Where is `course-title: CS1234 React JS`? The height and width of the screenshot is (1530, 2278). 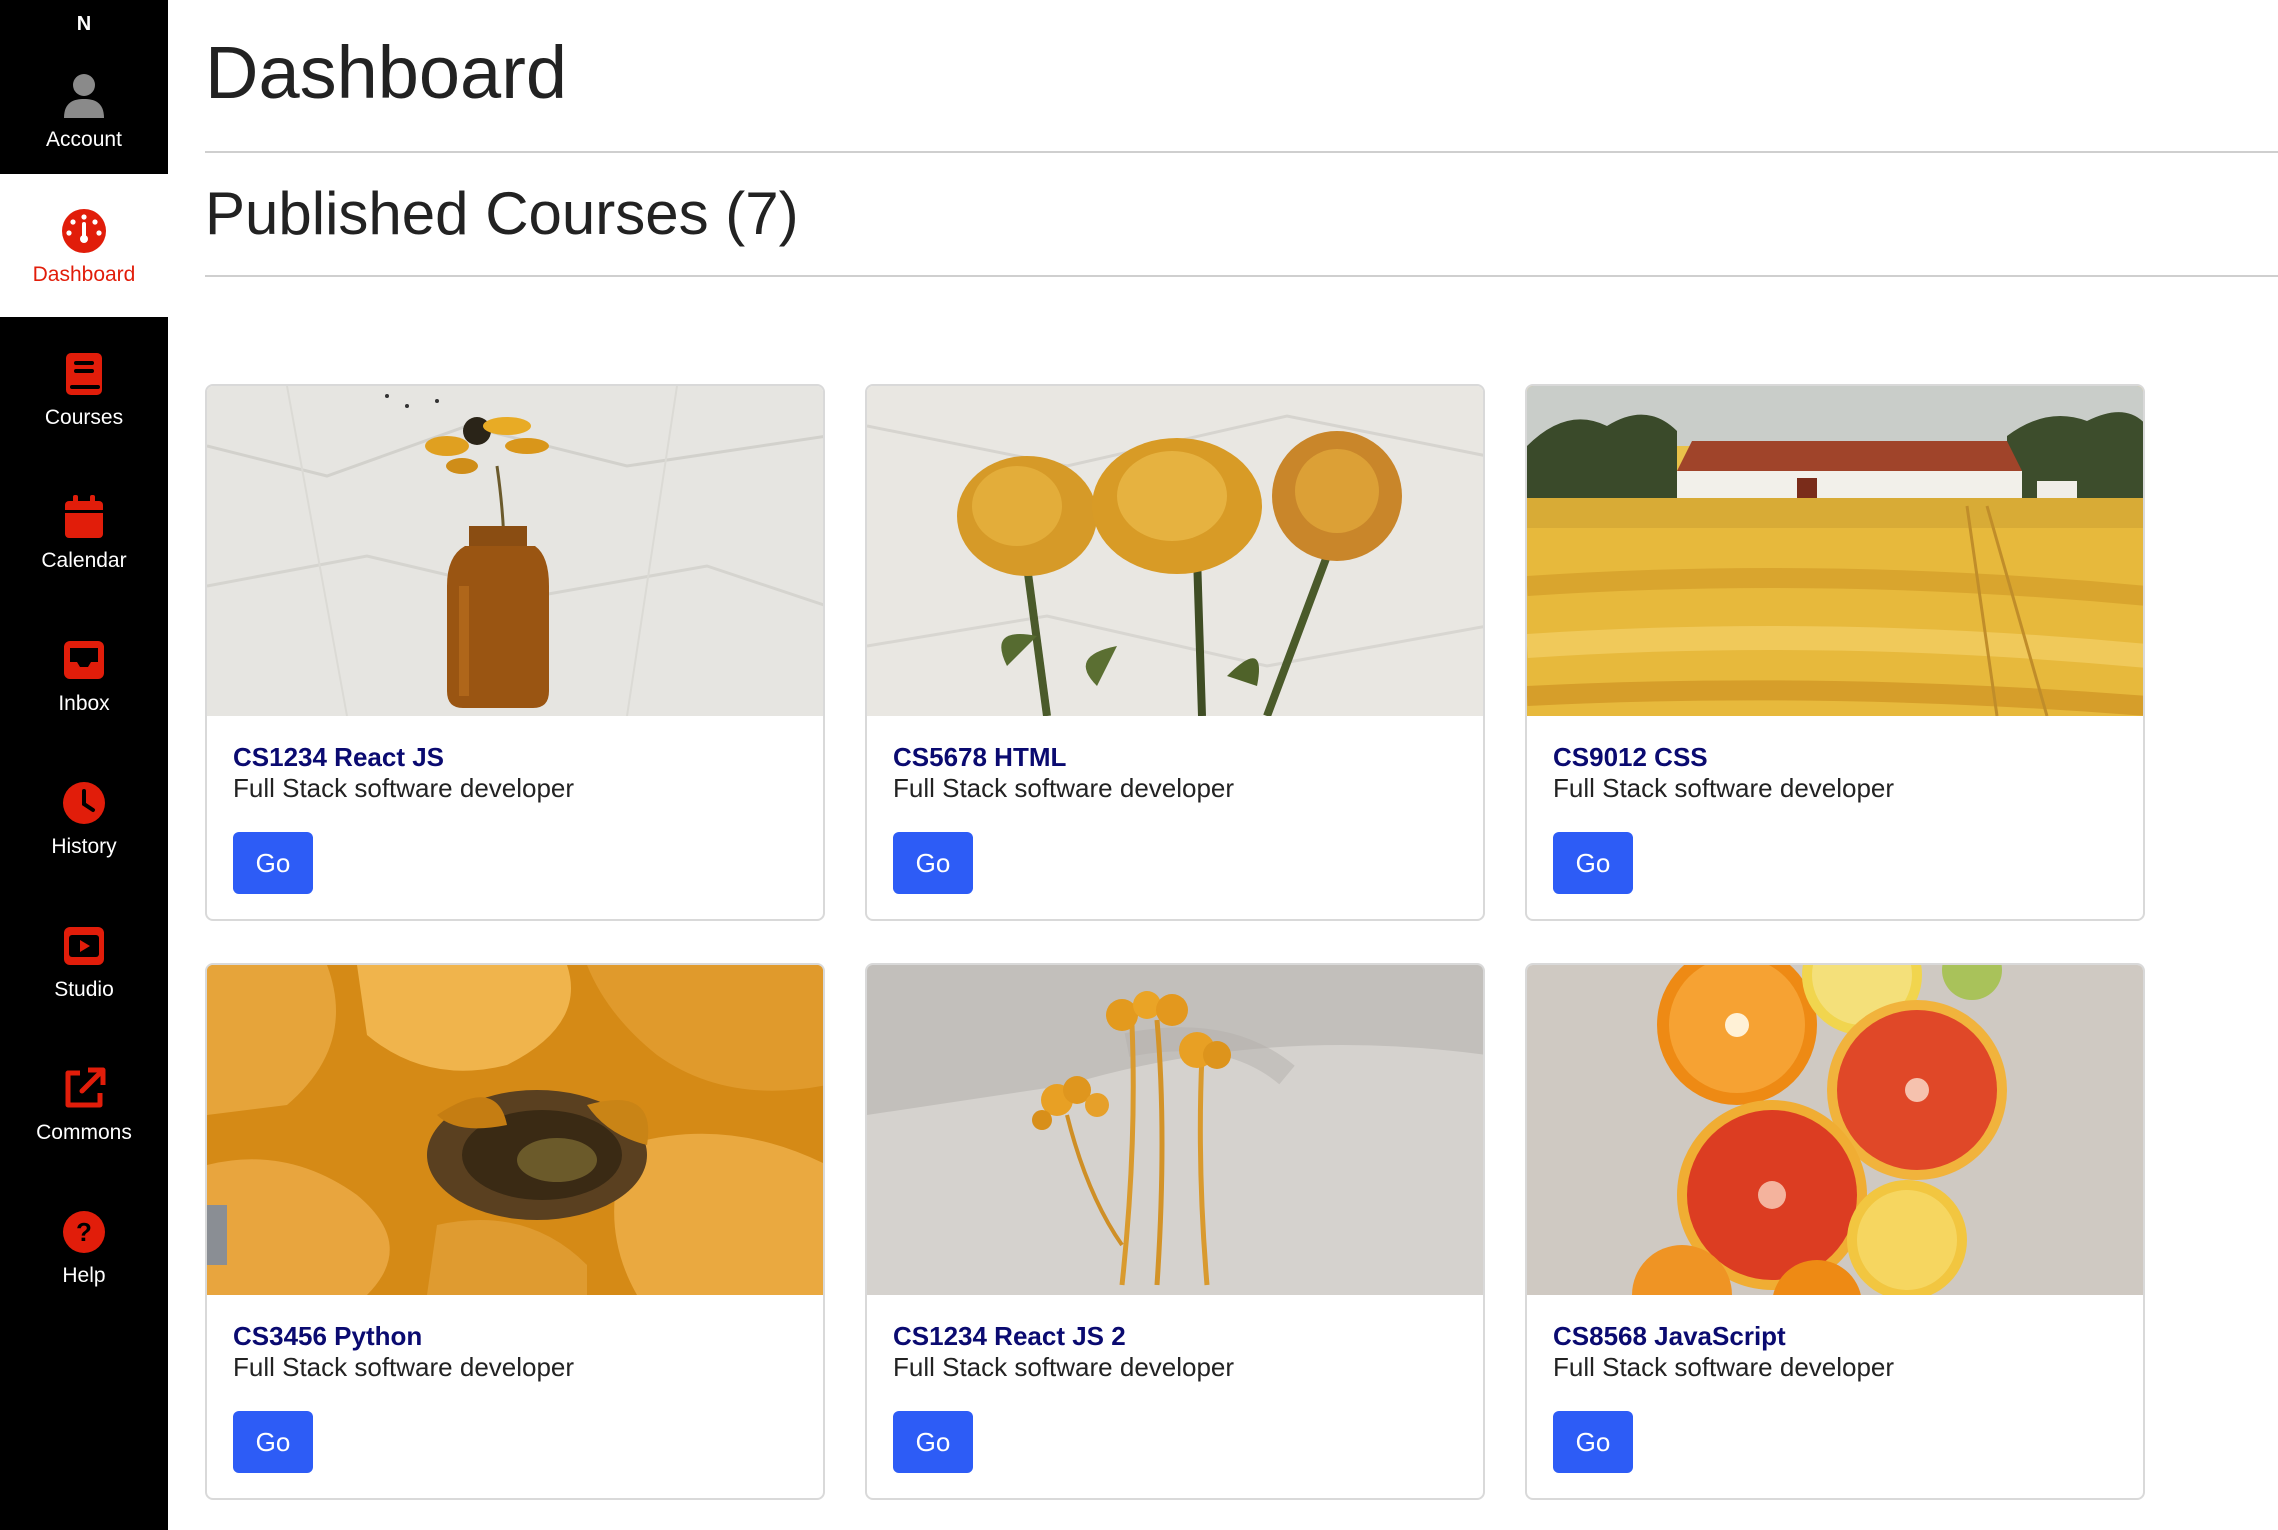
course-title: CS1234 React JS is located at coordinates (515, 757).